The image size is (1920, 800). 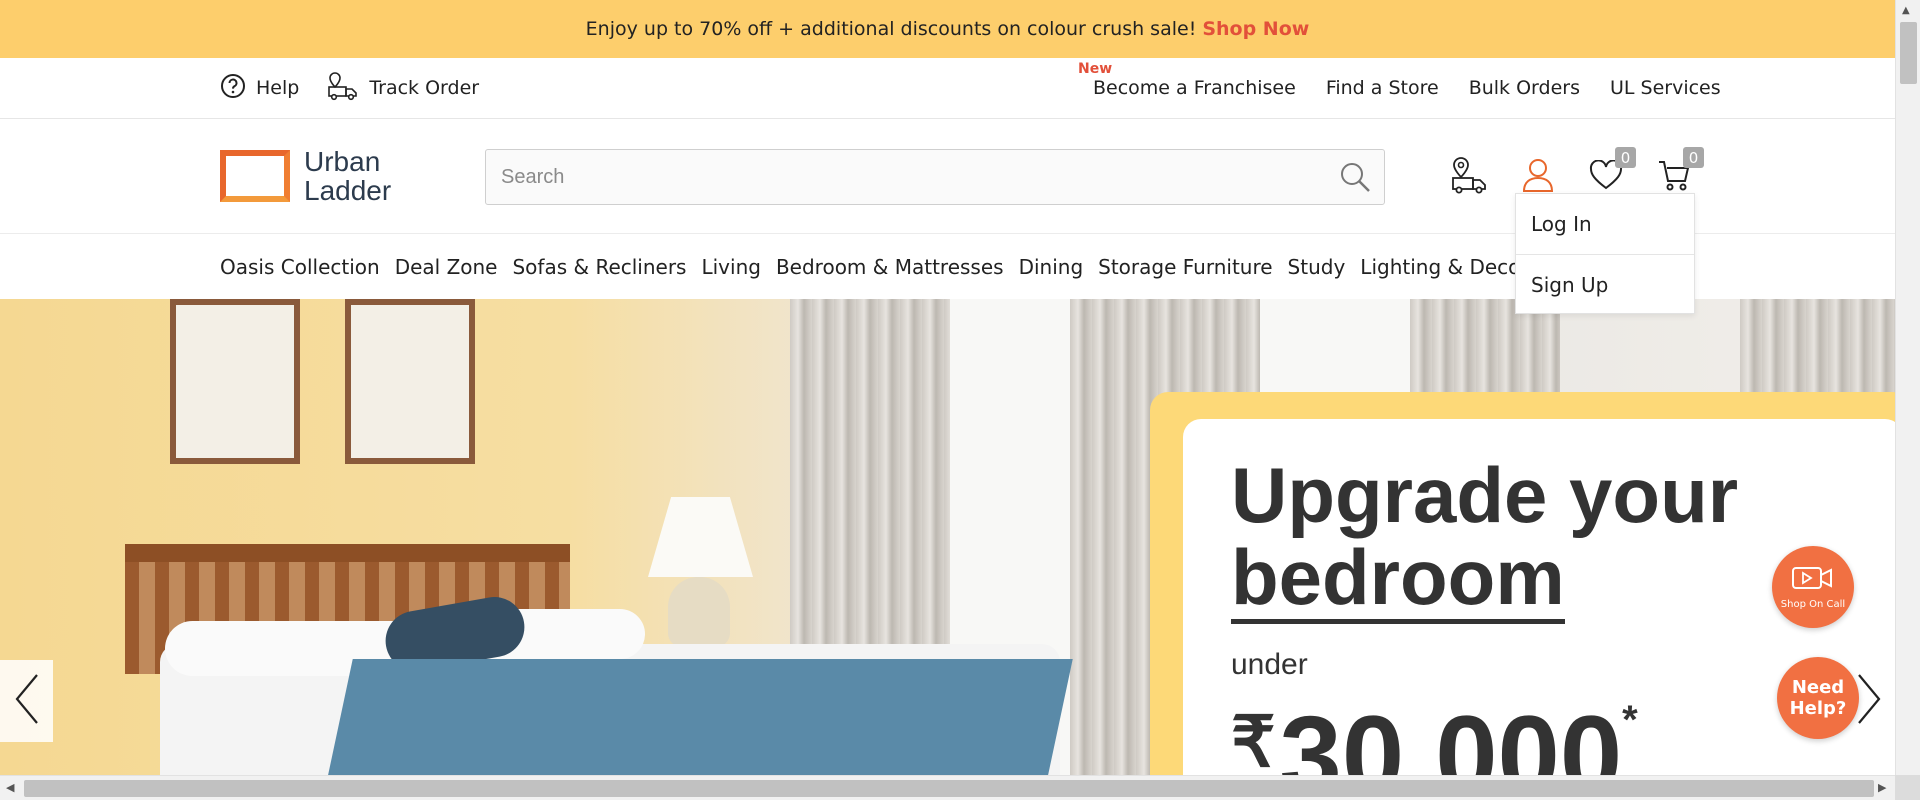 I want to click on nav-item-oasis-collection: Oasis Collection, so click(x=300, y=267).